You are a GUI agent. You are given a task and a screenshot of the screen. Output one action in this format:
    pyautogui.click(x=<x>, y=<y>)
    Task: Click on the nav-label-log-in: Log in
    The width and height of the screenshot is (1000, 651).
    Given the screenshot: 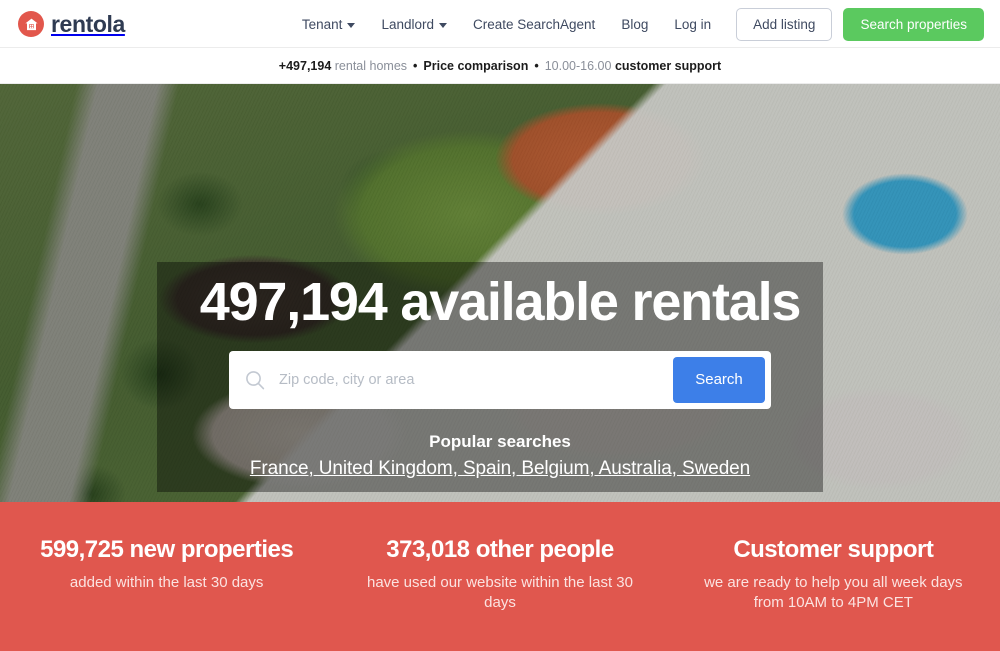 What is the action you would take?
    pyautogui.click(x=693, y=24)
    